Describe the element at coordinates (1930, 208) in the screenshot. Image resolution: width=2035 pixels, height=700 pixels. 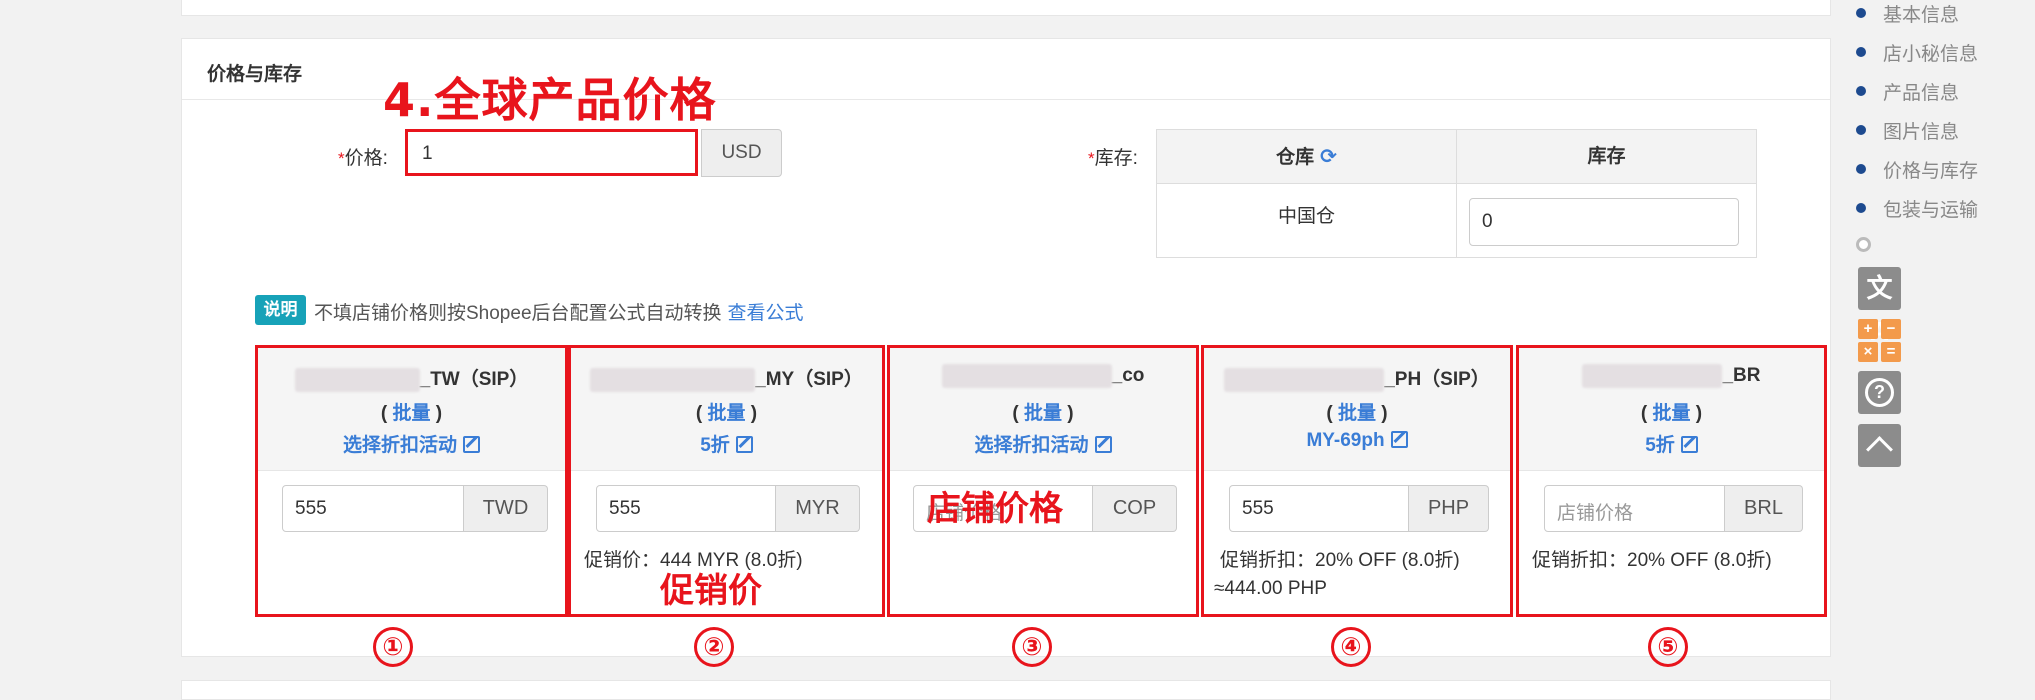
I see `nav-item-packaging-shipping: 包装与运输` at that location.